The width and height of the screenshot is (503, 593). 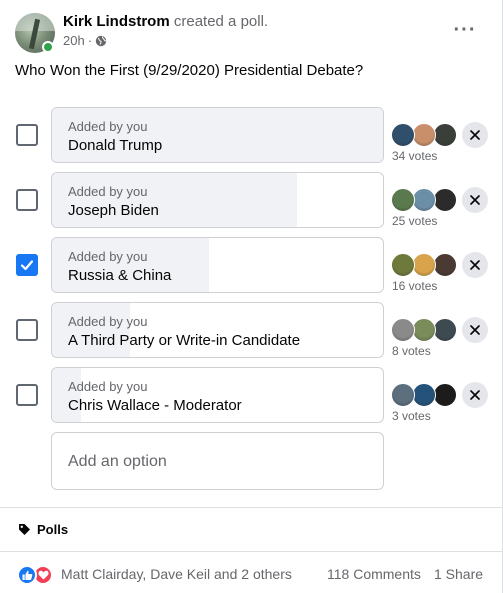 I want to click on shares-count: 1 Share, so click(x=458, y=574).